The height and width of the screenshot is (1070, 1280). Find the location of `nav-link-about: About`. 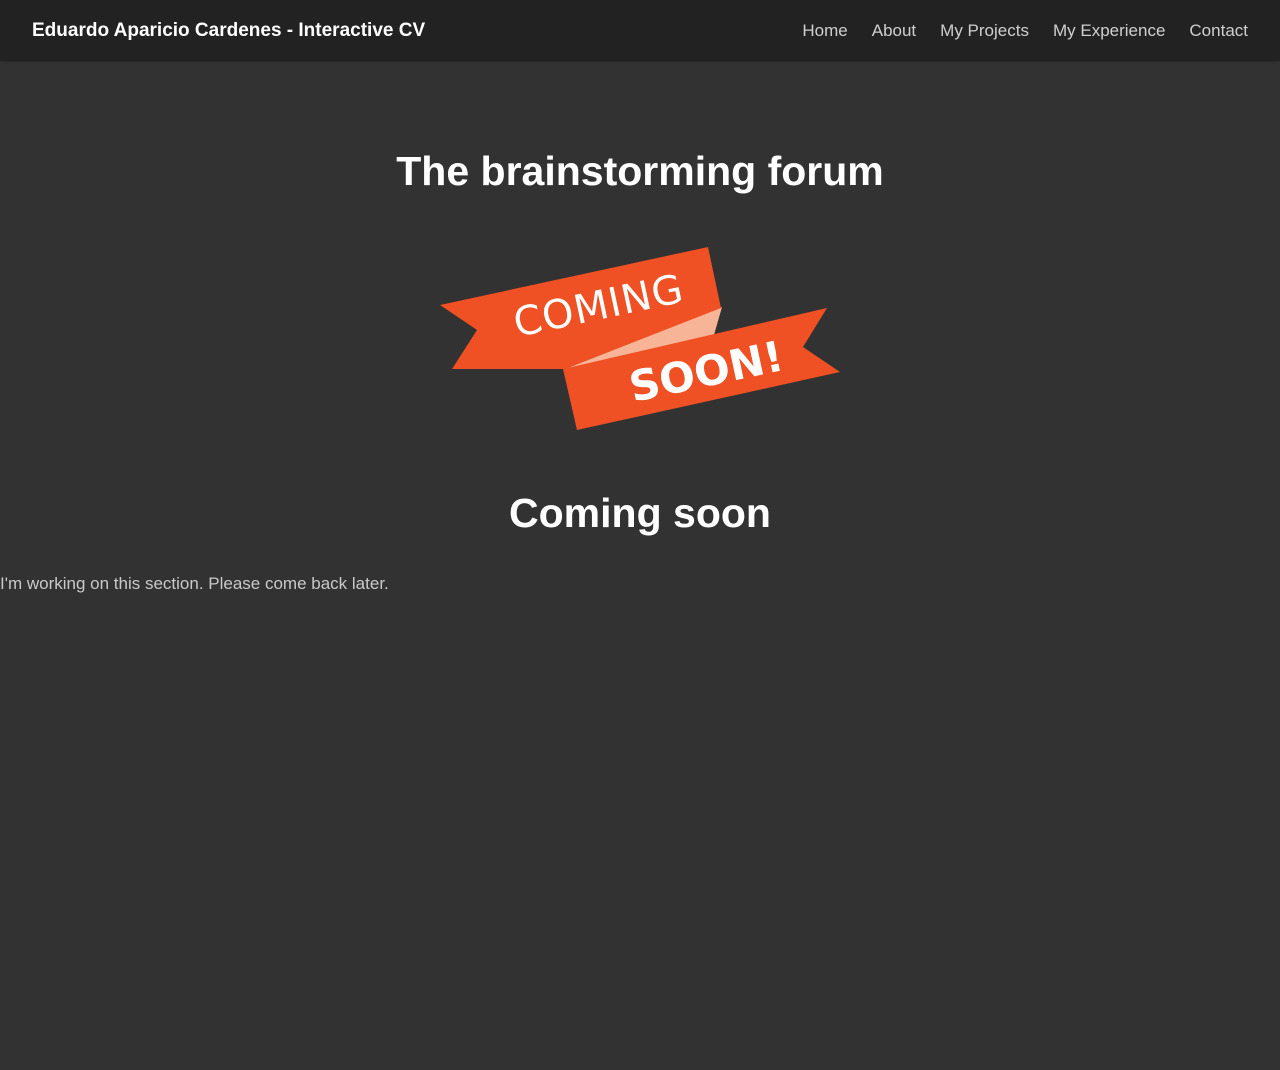

nav-link-about: About is located at coordinates (894, 31).